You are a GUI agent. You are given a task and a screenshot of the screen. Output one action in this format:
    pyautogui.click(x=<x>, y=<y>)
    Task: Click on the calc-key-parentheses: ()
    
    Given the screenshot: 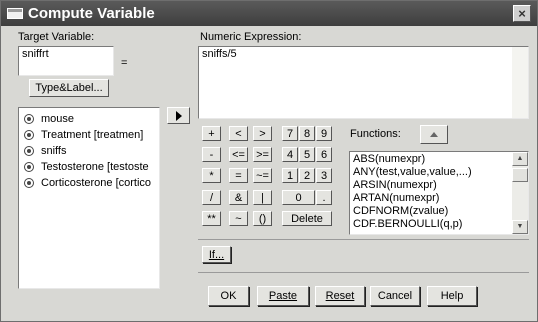 What is the action you would take?
    pyautogui.click(x=262, y=218)
    